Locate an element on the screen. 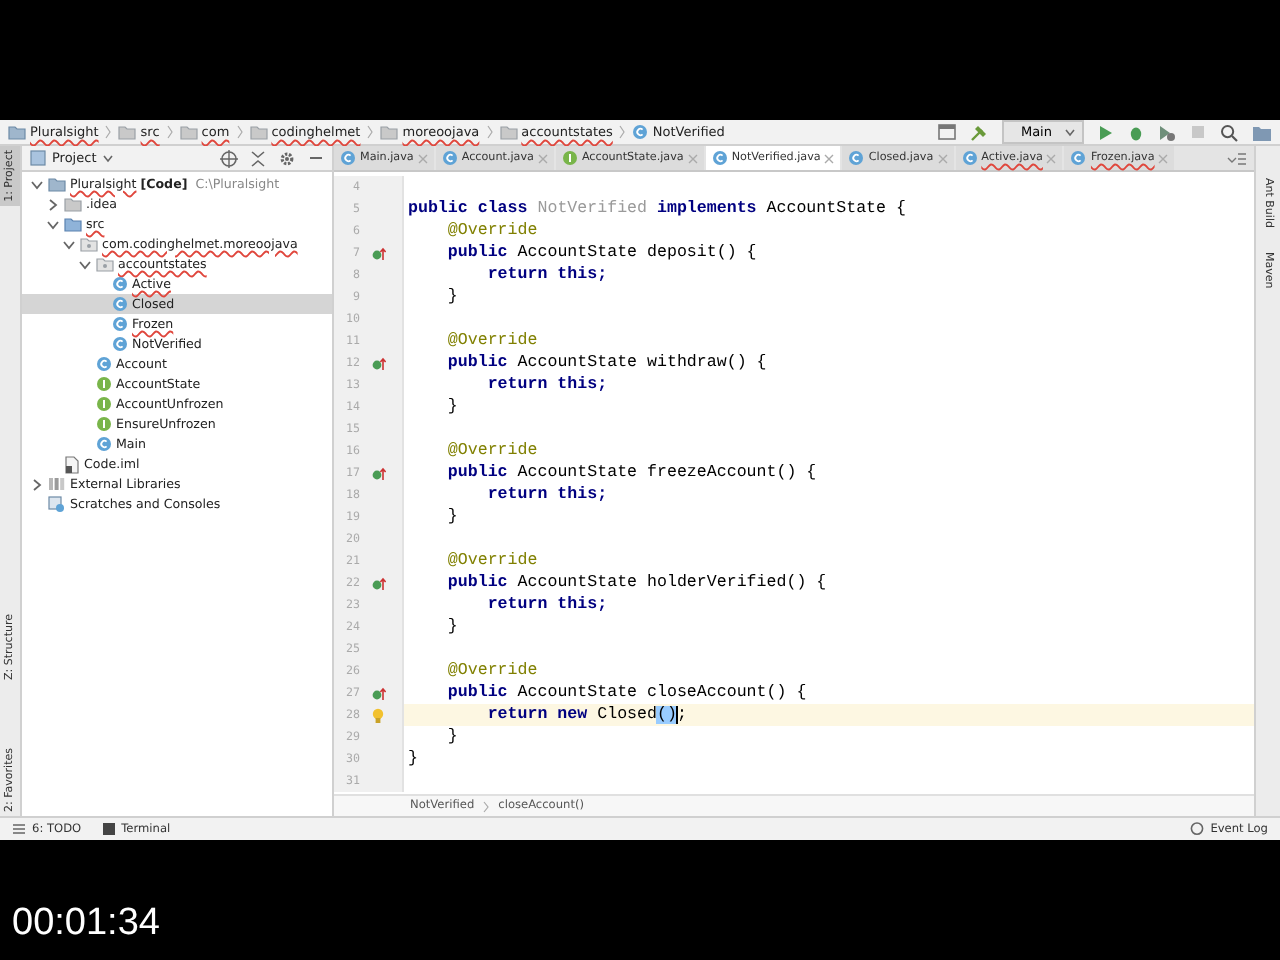 Image resolution: width=1280 pixels, height=960 pixels. settings-icon is located at coordinates (287, 158).